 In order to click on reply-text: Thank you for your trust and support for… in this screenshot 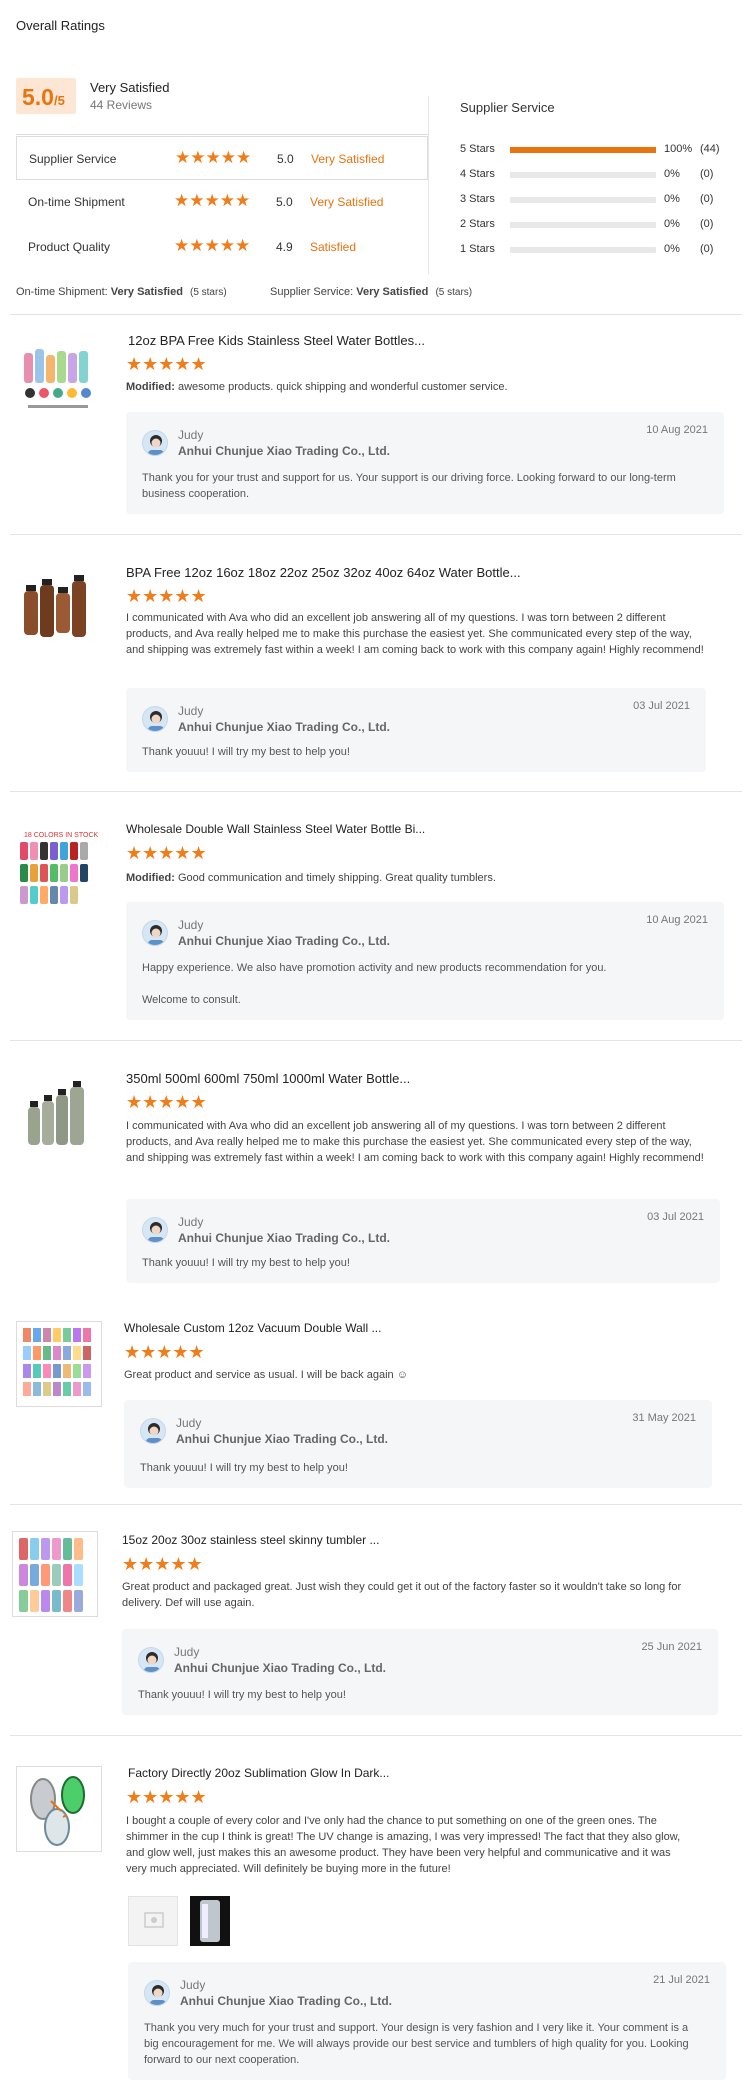, I will do `click(409, 486)`.